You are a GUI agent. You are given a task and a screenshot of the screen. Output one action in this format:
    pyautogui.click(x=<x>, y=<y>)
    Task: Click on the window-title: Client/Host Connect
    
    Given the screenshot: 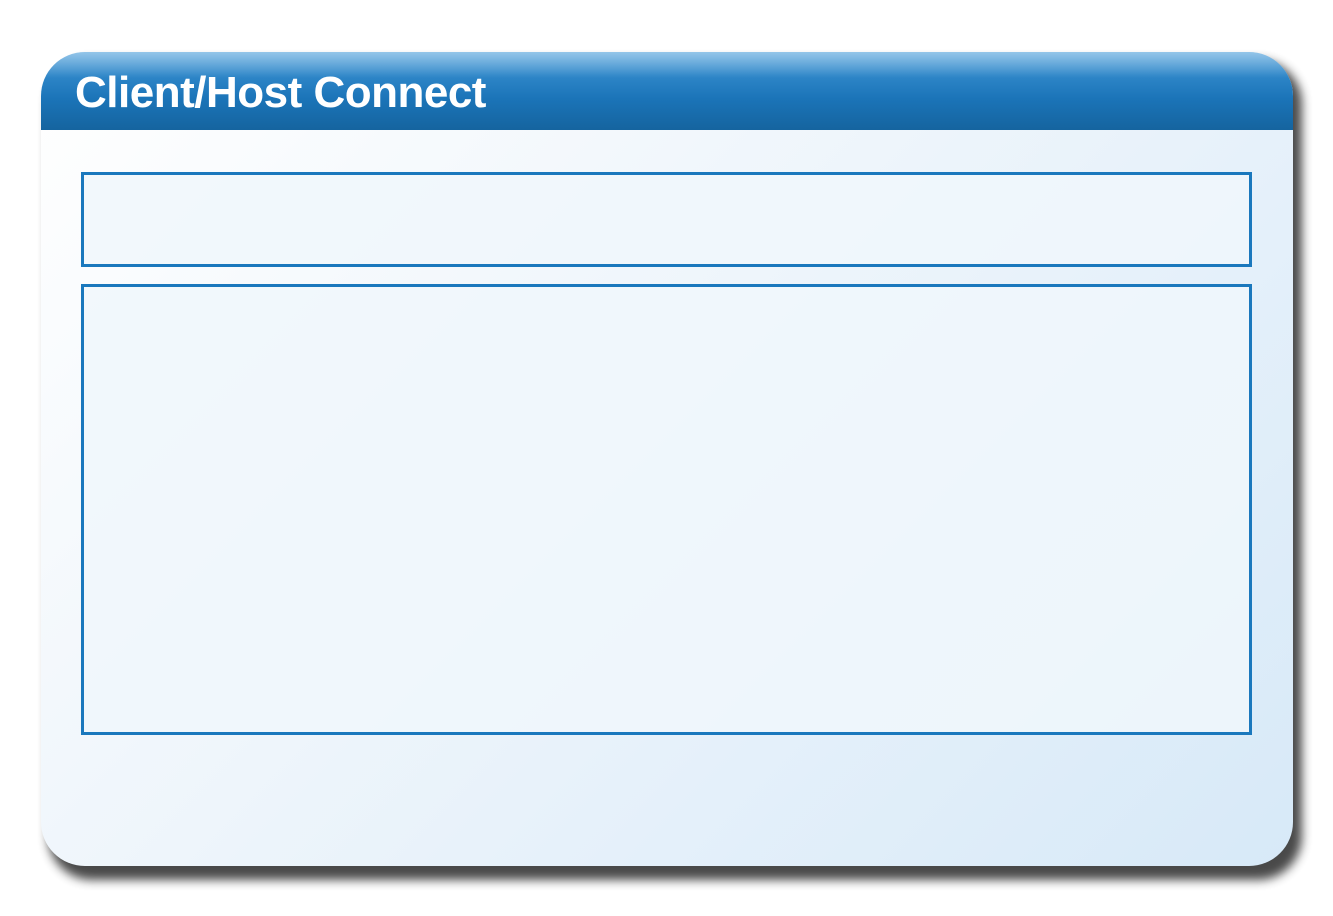 What is the action you would take?
    pyautogui.click(x=280, y=92)
    